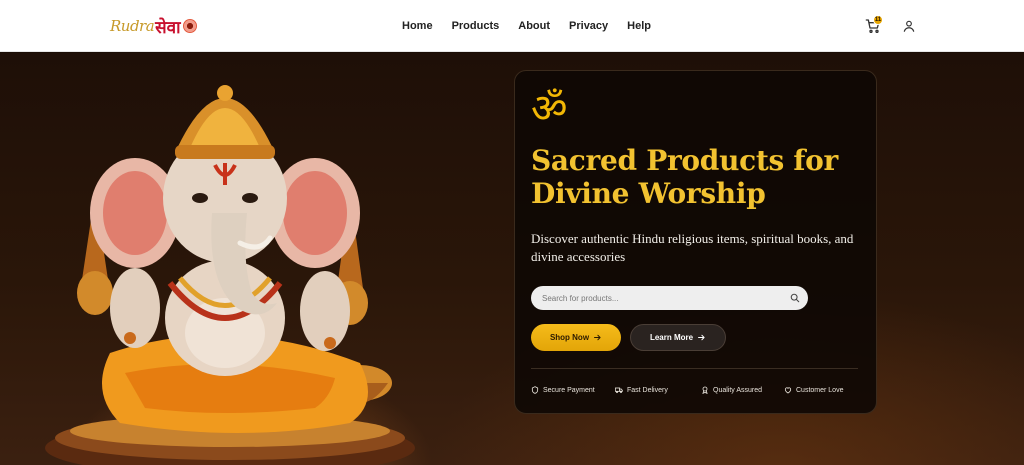  I want to click on feature-quality-assured: Quality Assured, so click(731, 390).